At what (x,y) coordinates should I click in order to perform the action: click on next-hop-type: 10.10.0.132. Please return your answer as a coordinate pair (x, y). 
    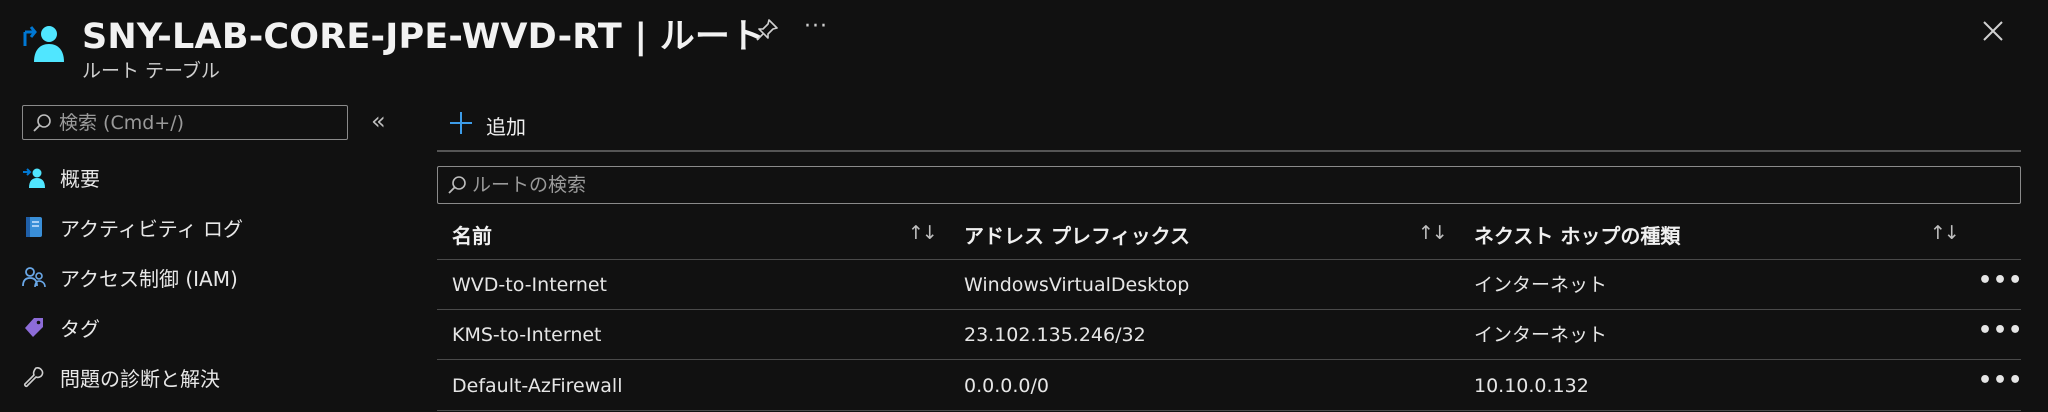
    Looking at the image, I should click on (1531, 386).